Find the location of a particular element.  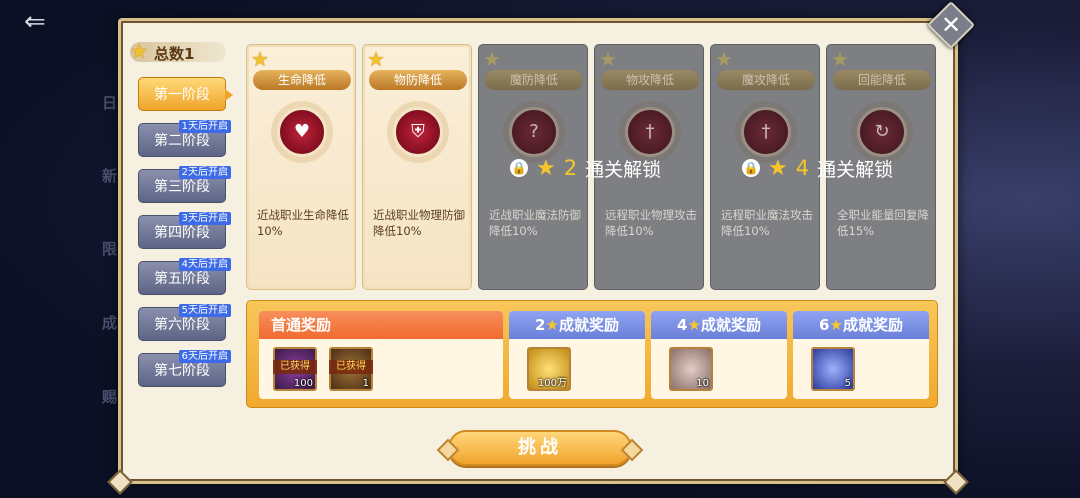

card-title: 回能降低 is located at coordinates (882, 80).